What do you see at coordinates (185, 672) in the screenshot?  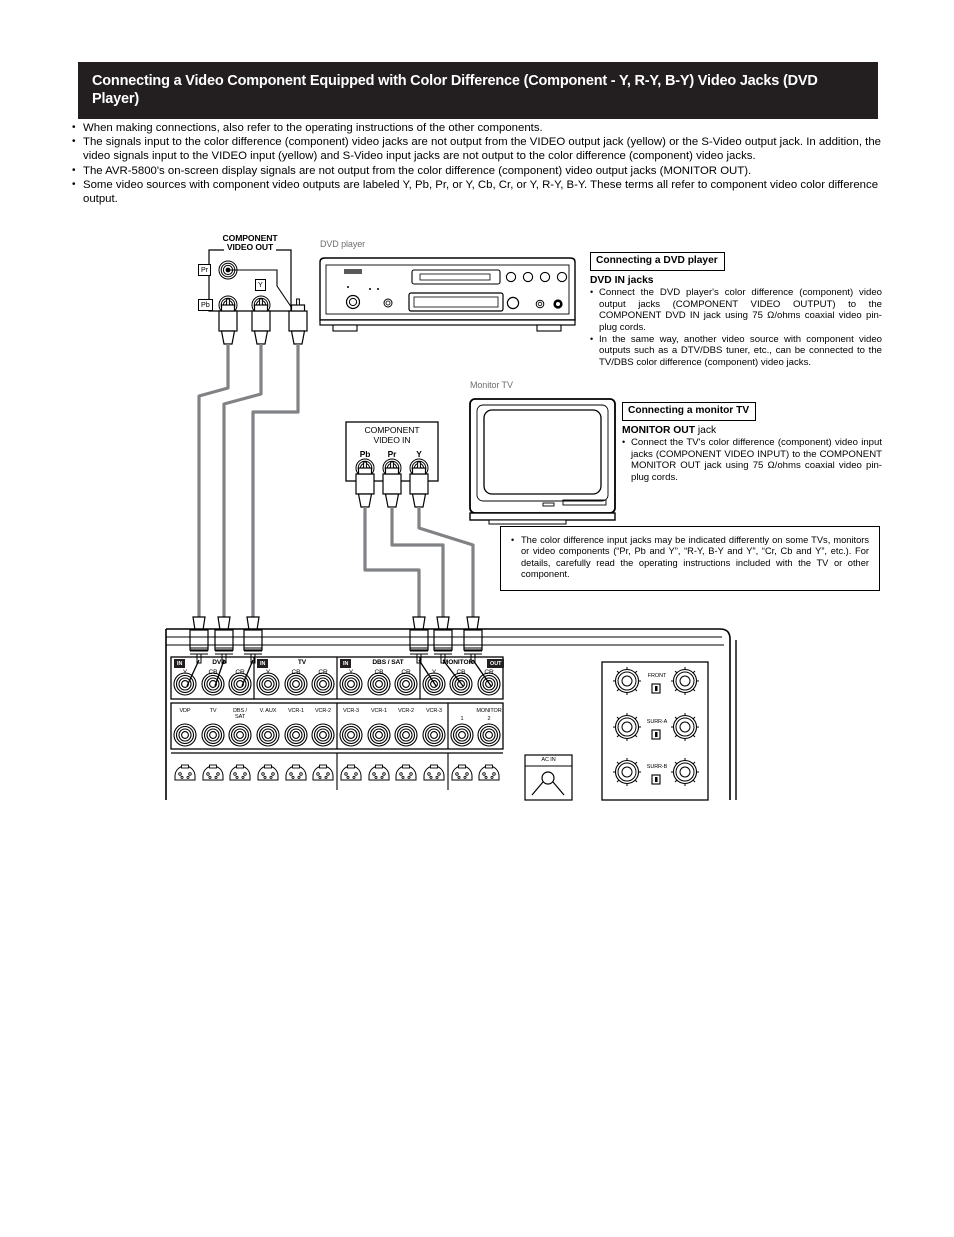 I see `jack-label-dvd-y: Y` at bounding box center [185, 672].